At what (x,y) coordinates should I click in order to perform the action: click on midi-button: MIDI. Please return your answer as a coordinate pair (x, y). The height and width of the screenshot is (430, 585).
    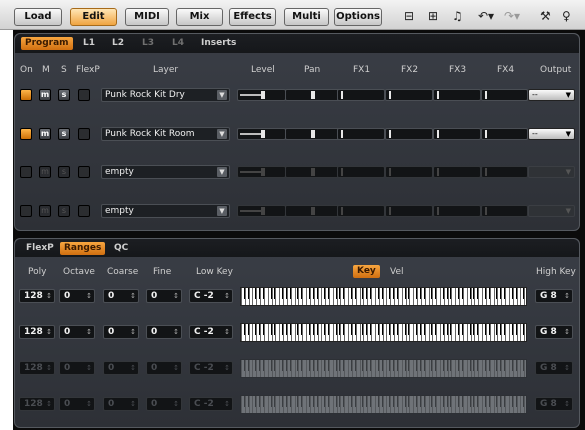
    Looking at the image, I should click on (147, 17).